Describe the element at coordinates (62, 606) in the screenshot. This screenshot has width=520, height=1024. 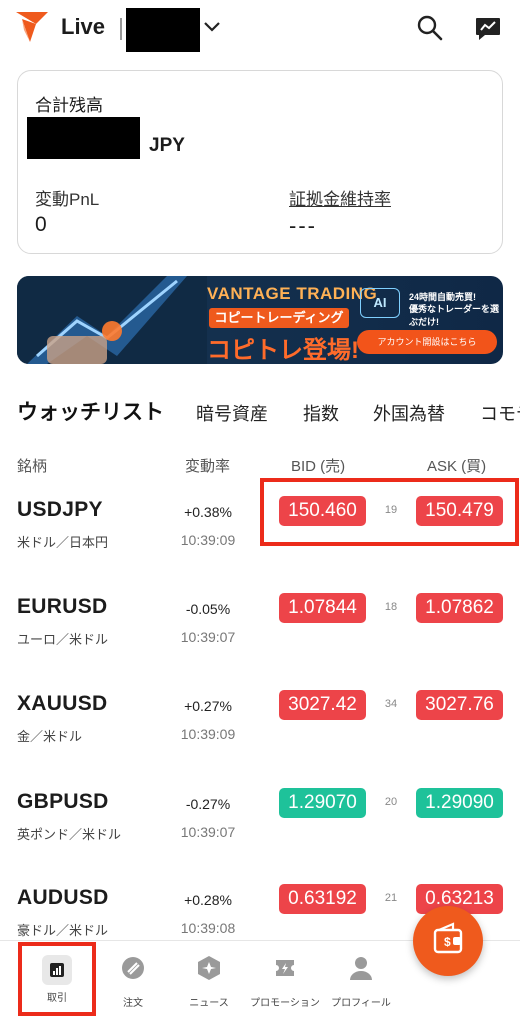
I see `row-symbol: EURUSD` at that location.